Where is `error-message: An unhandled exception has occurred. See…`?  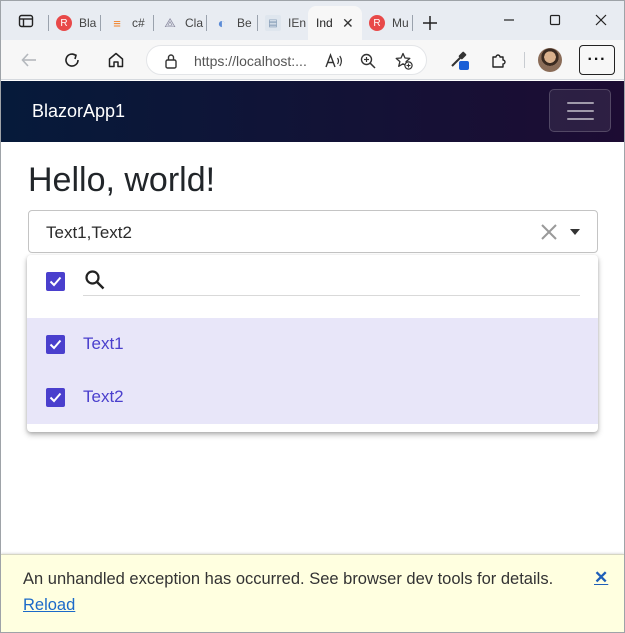
error-message: An unhandled exception has occurred. See… is located at coordinates (288, 579).